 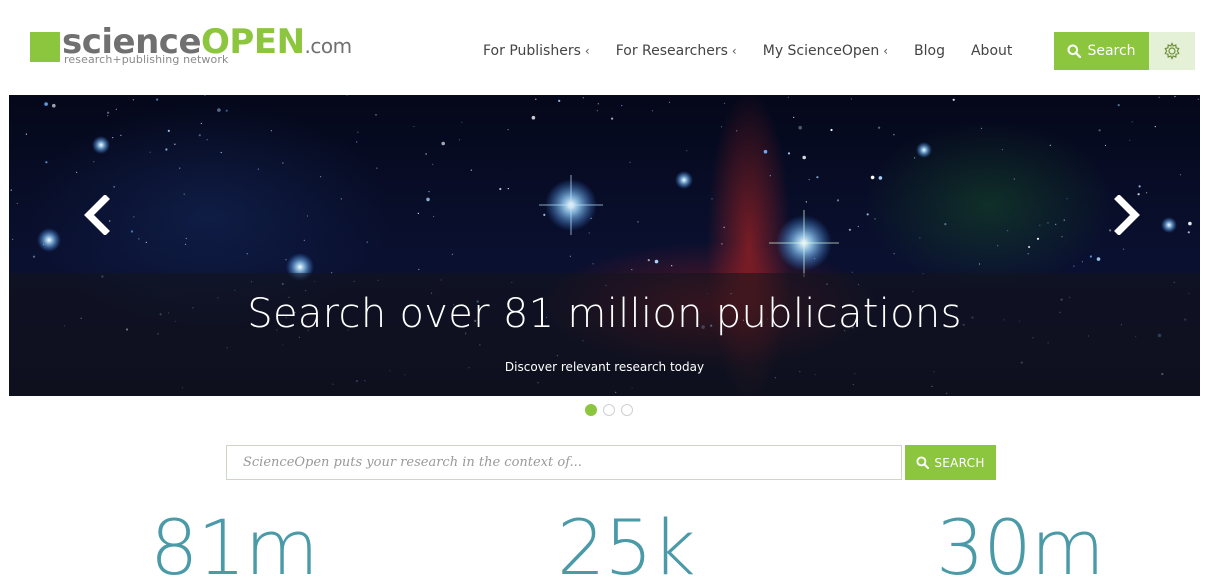 I want to click on nav-item-about: About, so click(x=991, y=51).